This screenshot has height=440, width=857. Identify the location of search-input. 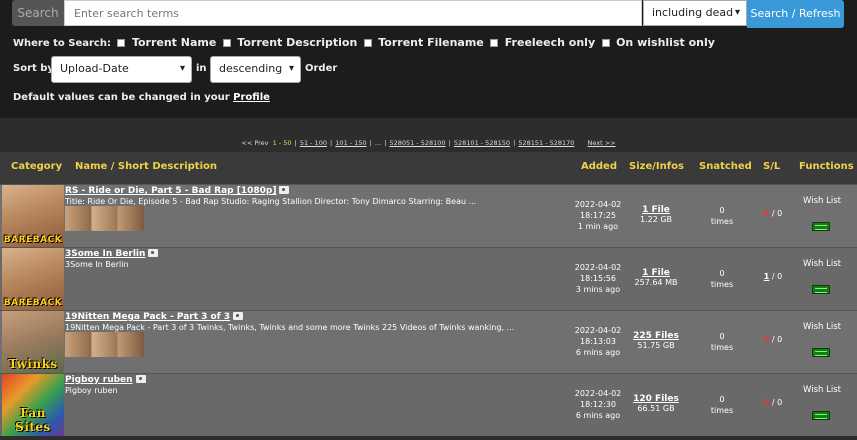
(353, 13).